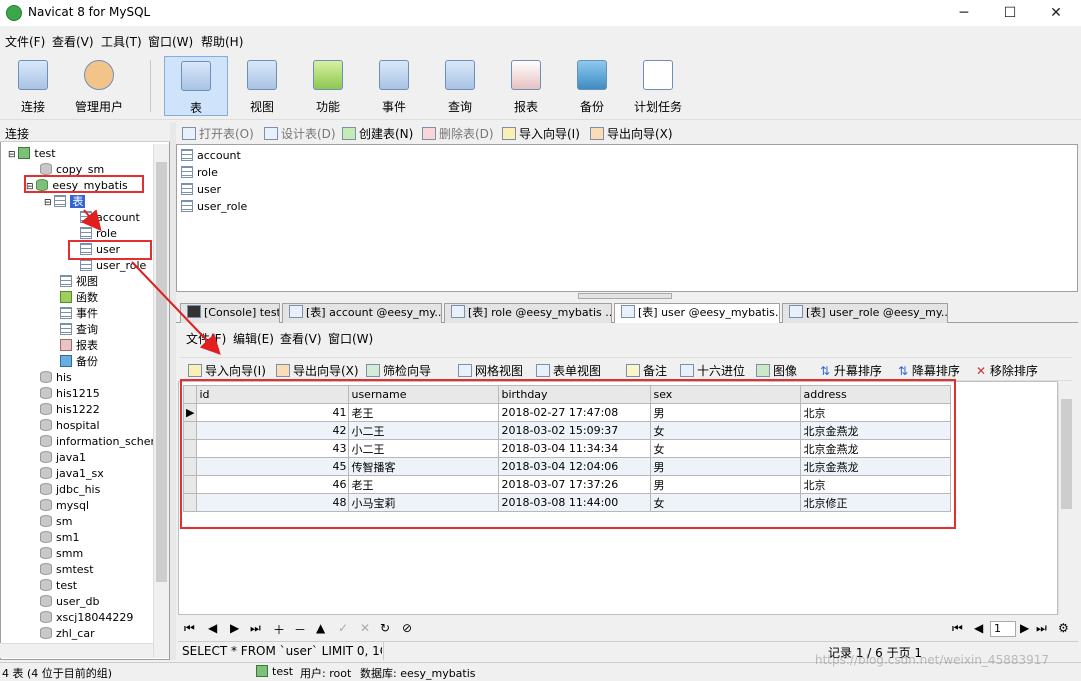 The image size is (1081, 681). Describe the element at coordinates (932, 660) in the screenshot. I see `watermark-text: https://blog.csdn.net/weixin_45883917` at that location.